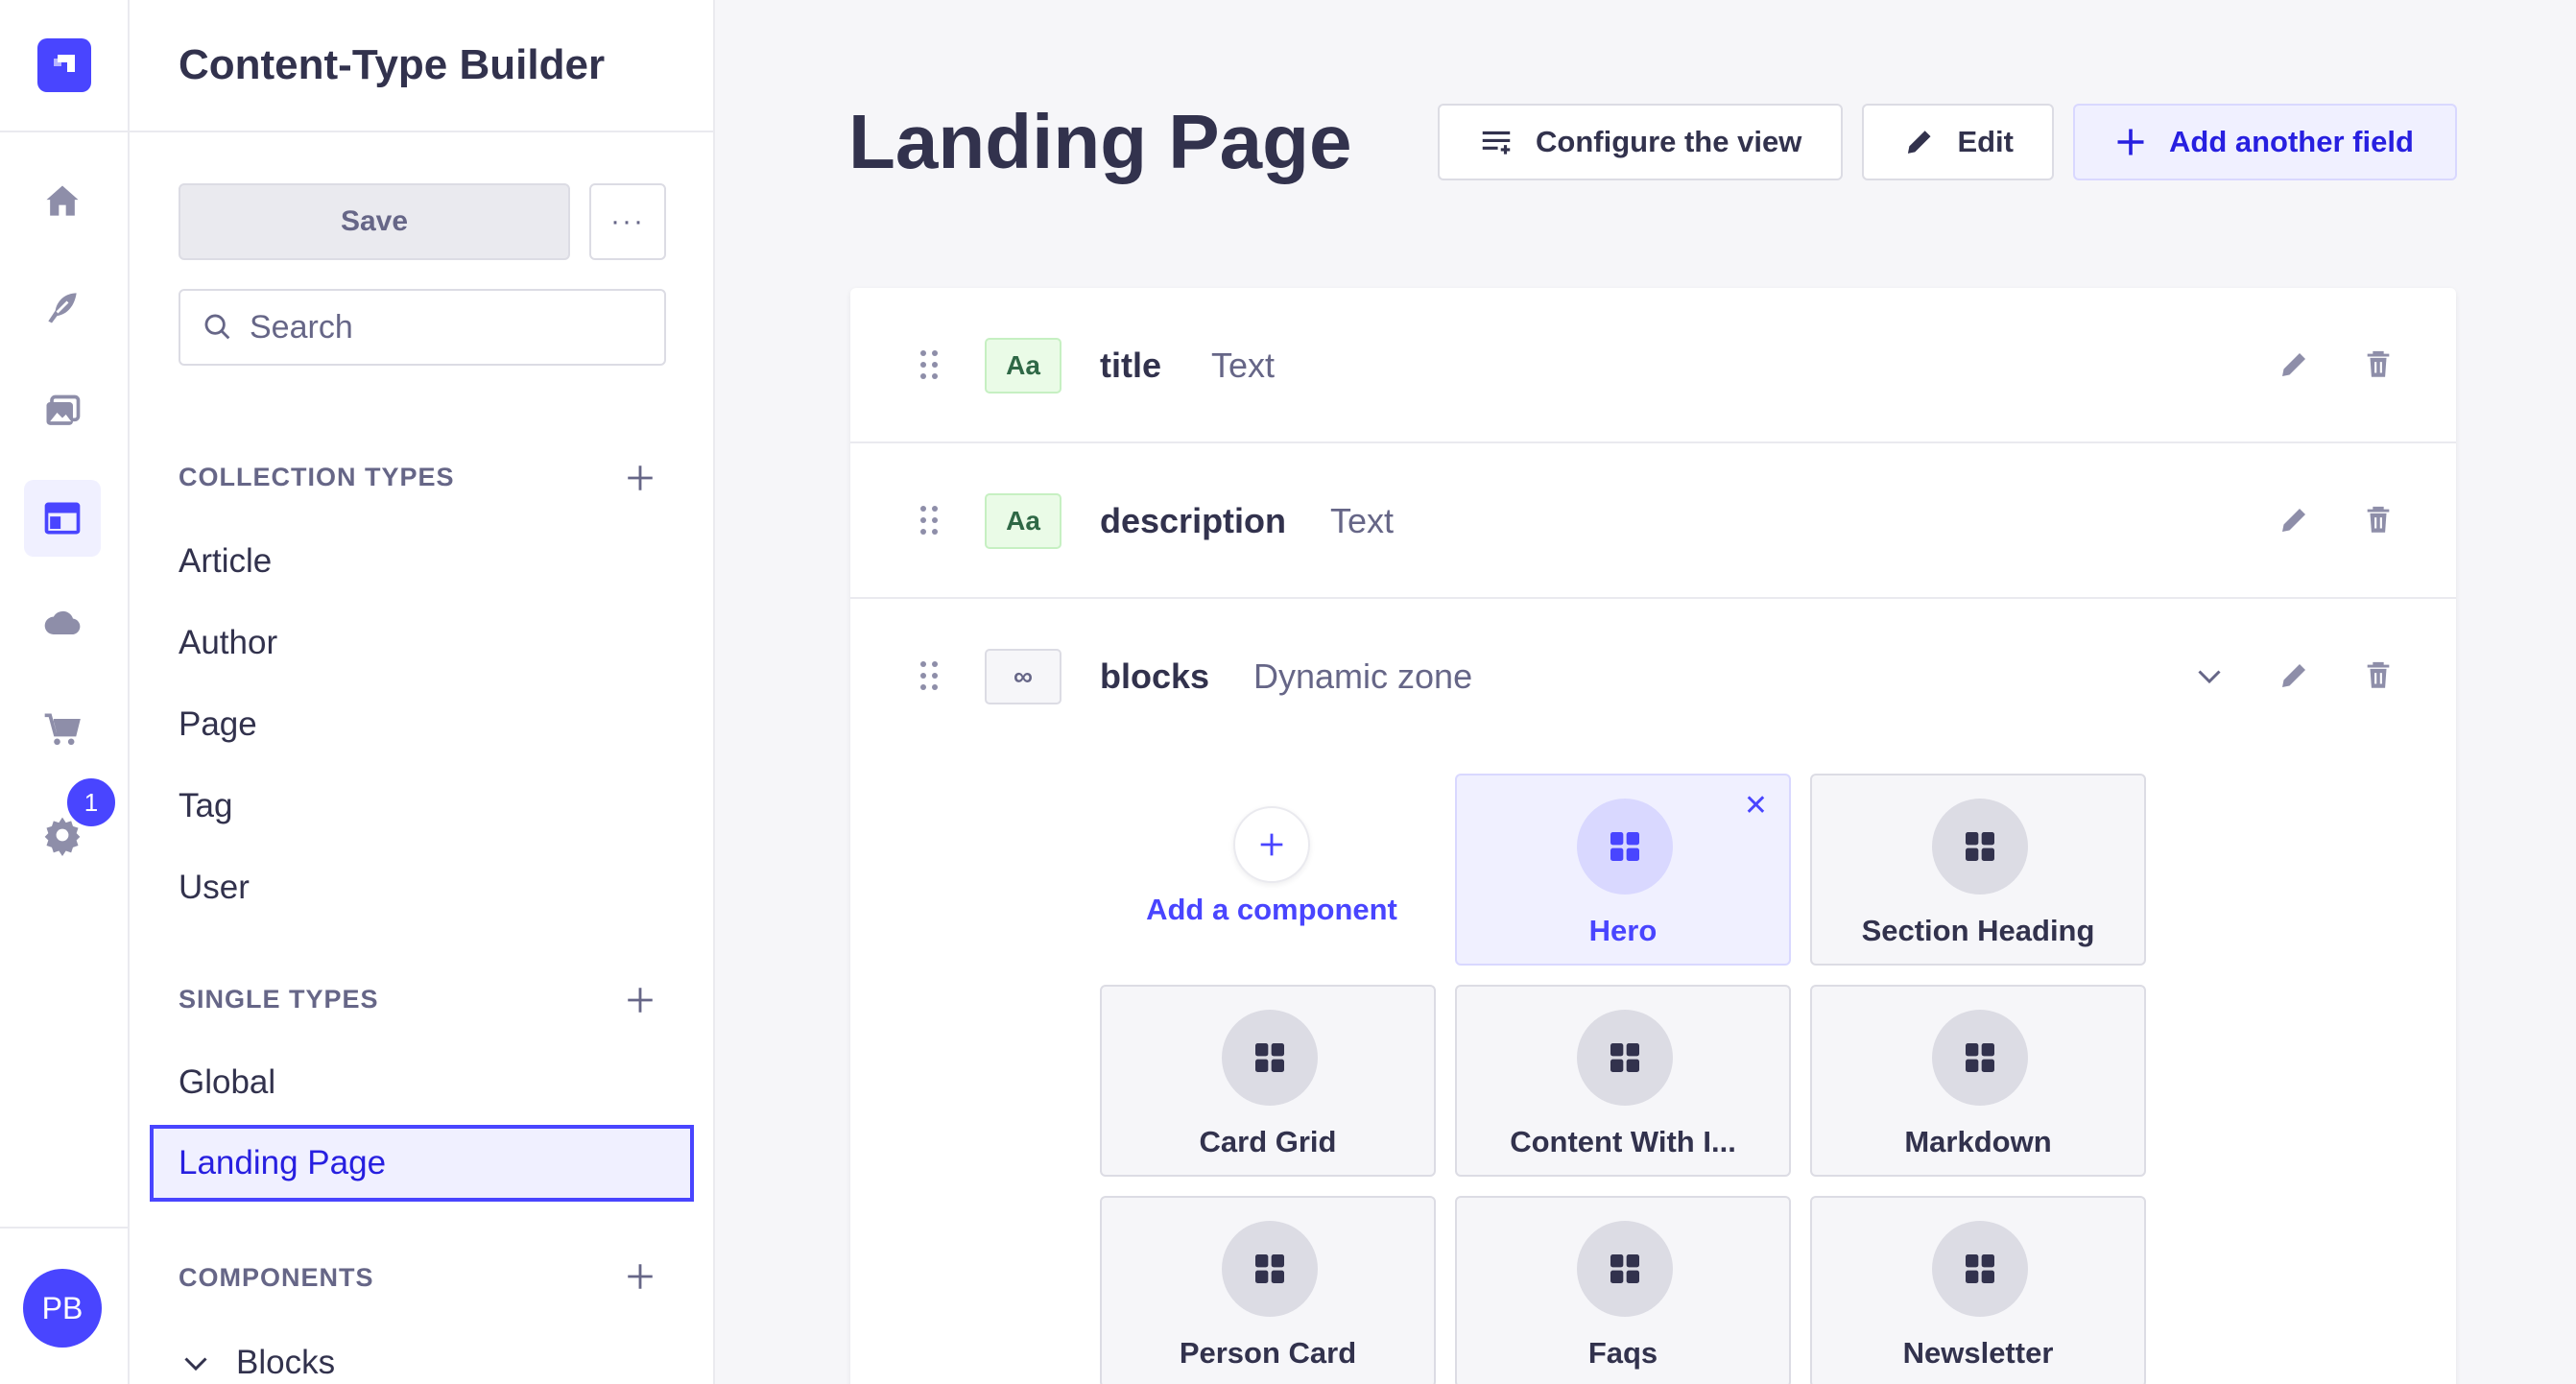 Image resolution: width=2576 pixels, height=1384 pixels. Describe the element at coordinates (1978, 1353) in the screenshot. I see `component-label: Newsletter` at that location.